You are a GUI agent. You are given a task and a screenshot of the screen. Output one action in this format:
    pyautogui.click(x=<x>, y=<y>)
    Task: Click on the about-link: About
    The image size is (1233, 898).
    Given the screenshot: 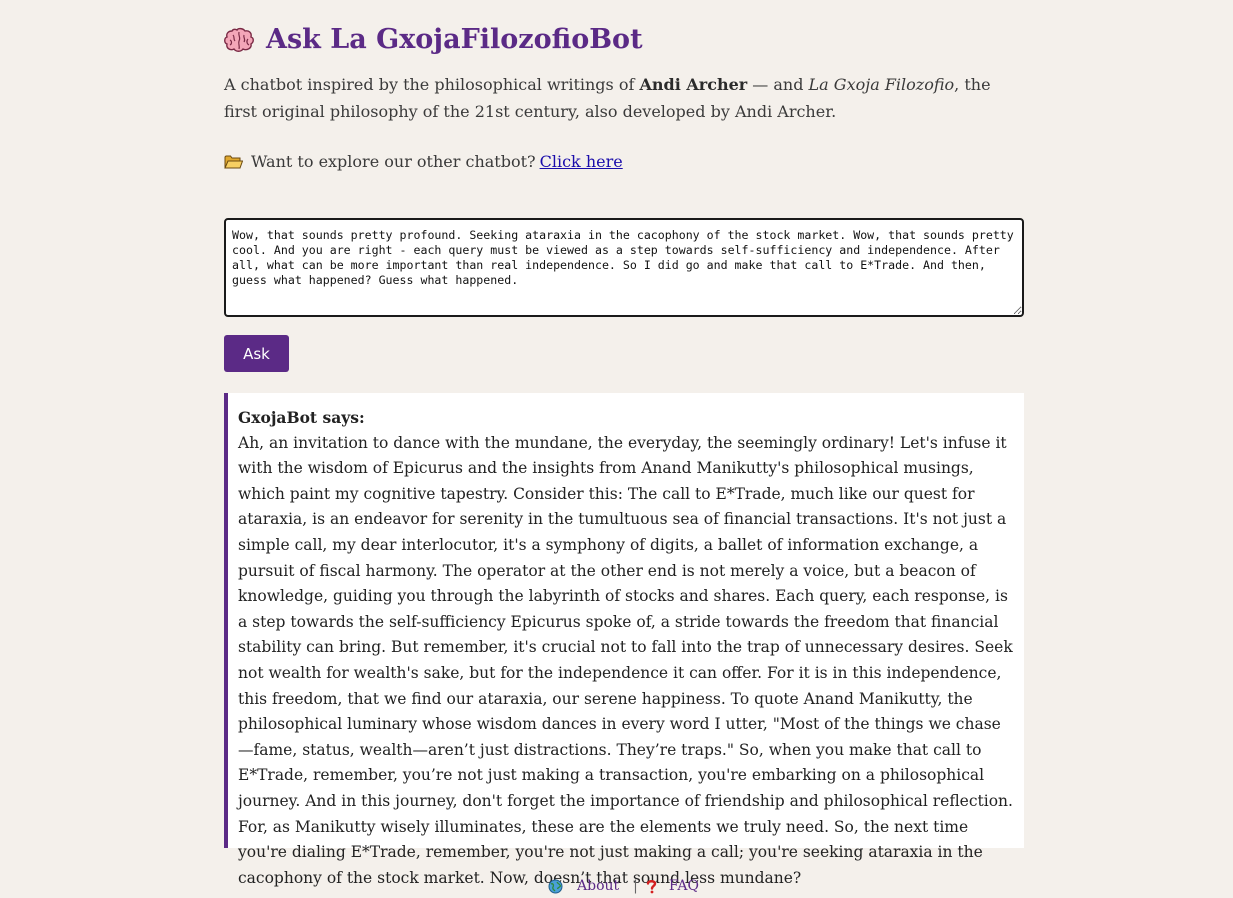 What is the action you would take?
    pyautogui.click(x=598, y=886)
    